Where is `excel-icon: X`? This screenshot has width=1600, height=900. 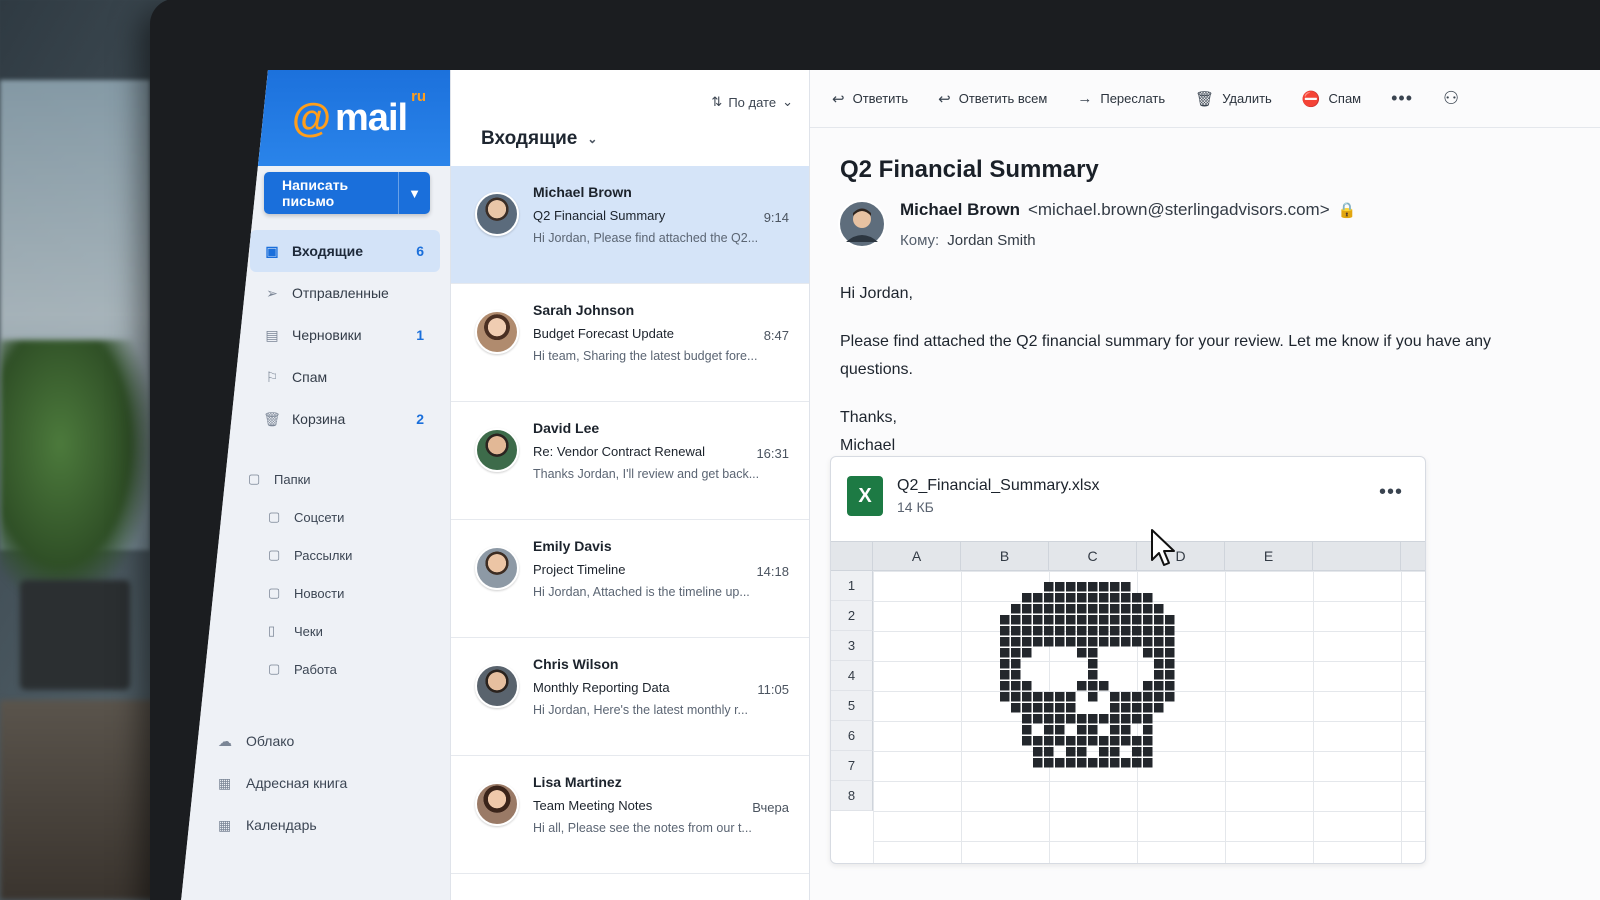 excel-icon: X is located at coordinates (865, 496).